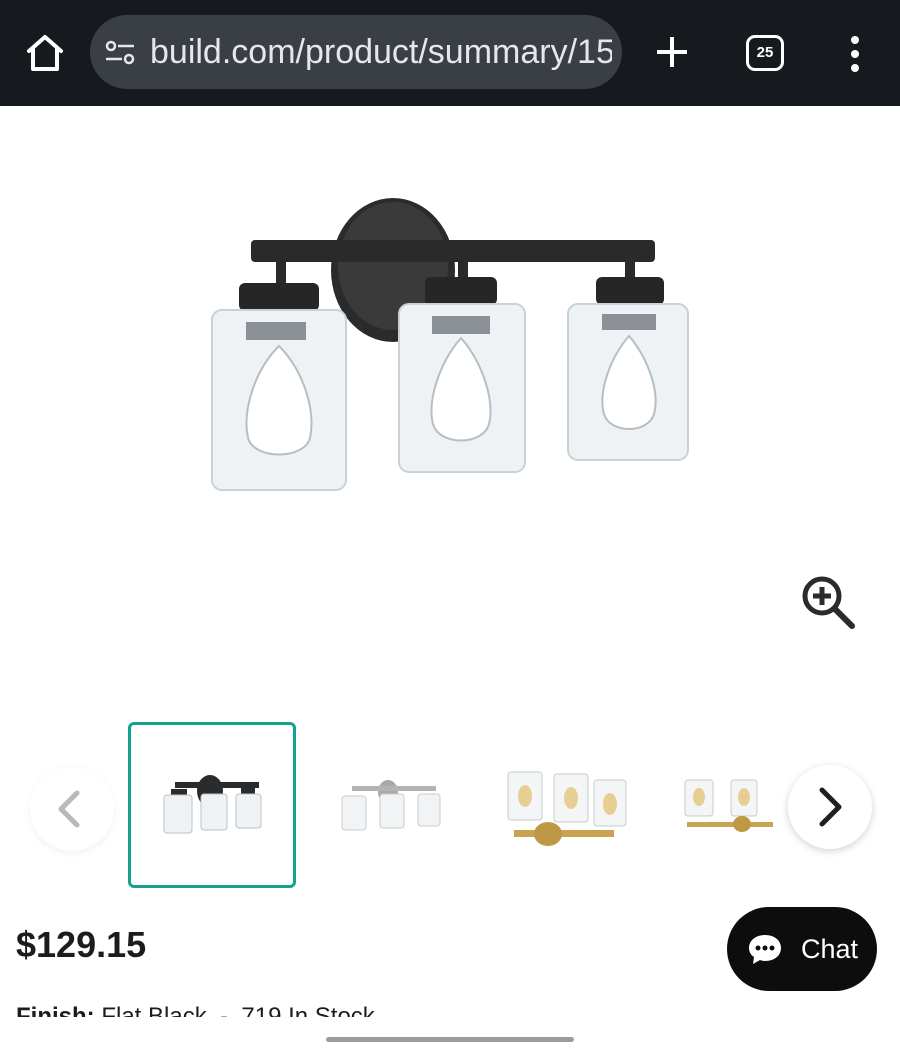  What do you see at coordinates (381, 52) in the screenshot?
I see `url-text: build.com/product/summary/15` at bounding box center [381, 52].